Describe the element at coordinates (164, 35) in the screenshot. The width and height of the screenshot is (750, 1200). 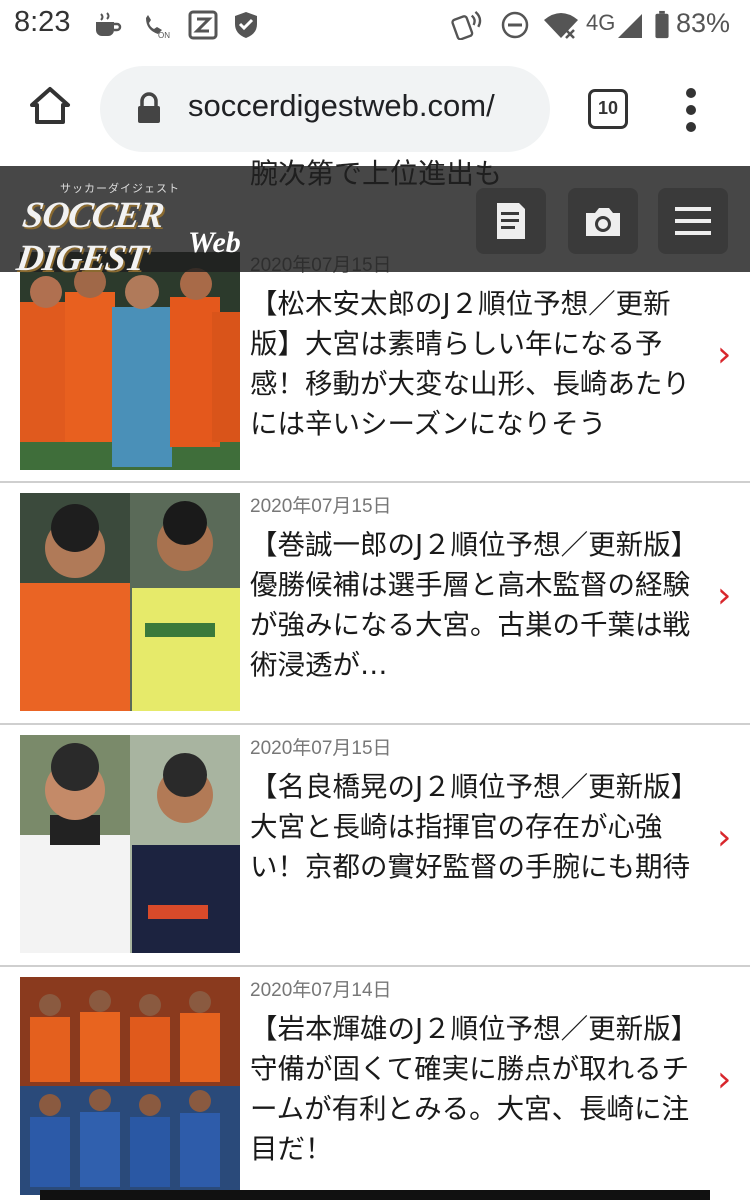
I see `svg-text: ON` at that location.